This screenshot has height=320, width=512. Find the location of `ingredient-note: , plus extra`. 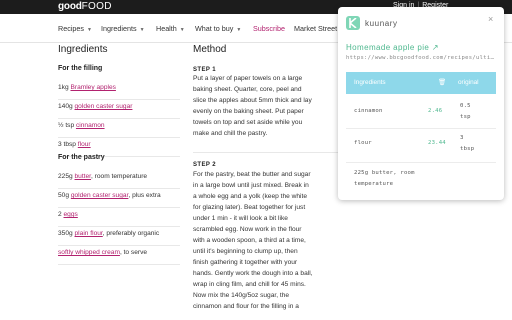

ingredient-note: , plus extra is located at coordinates (144, 195).